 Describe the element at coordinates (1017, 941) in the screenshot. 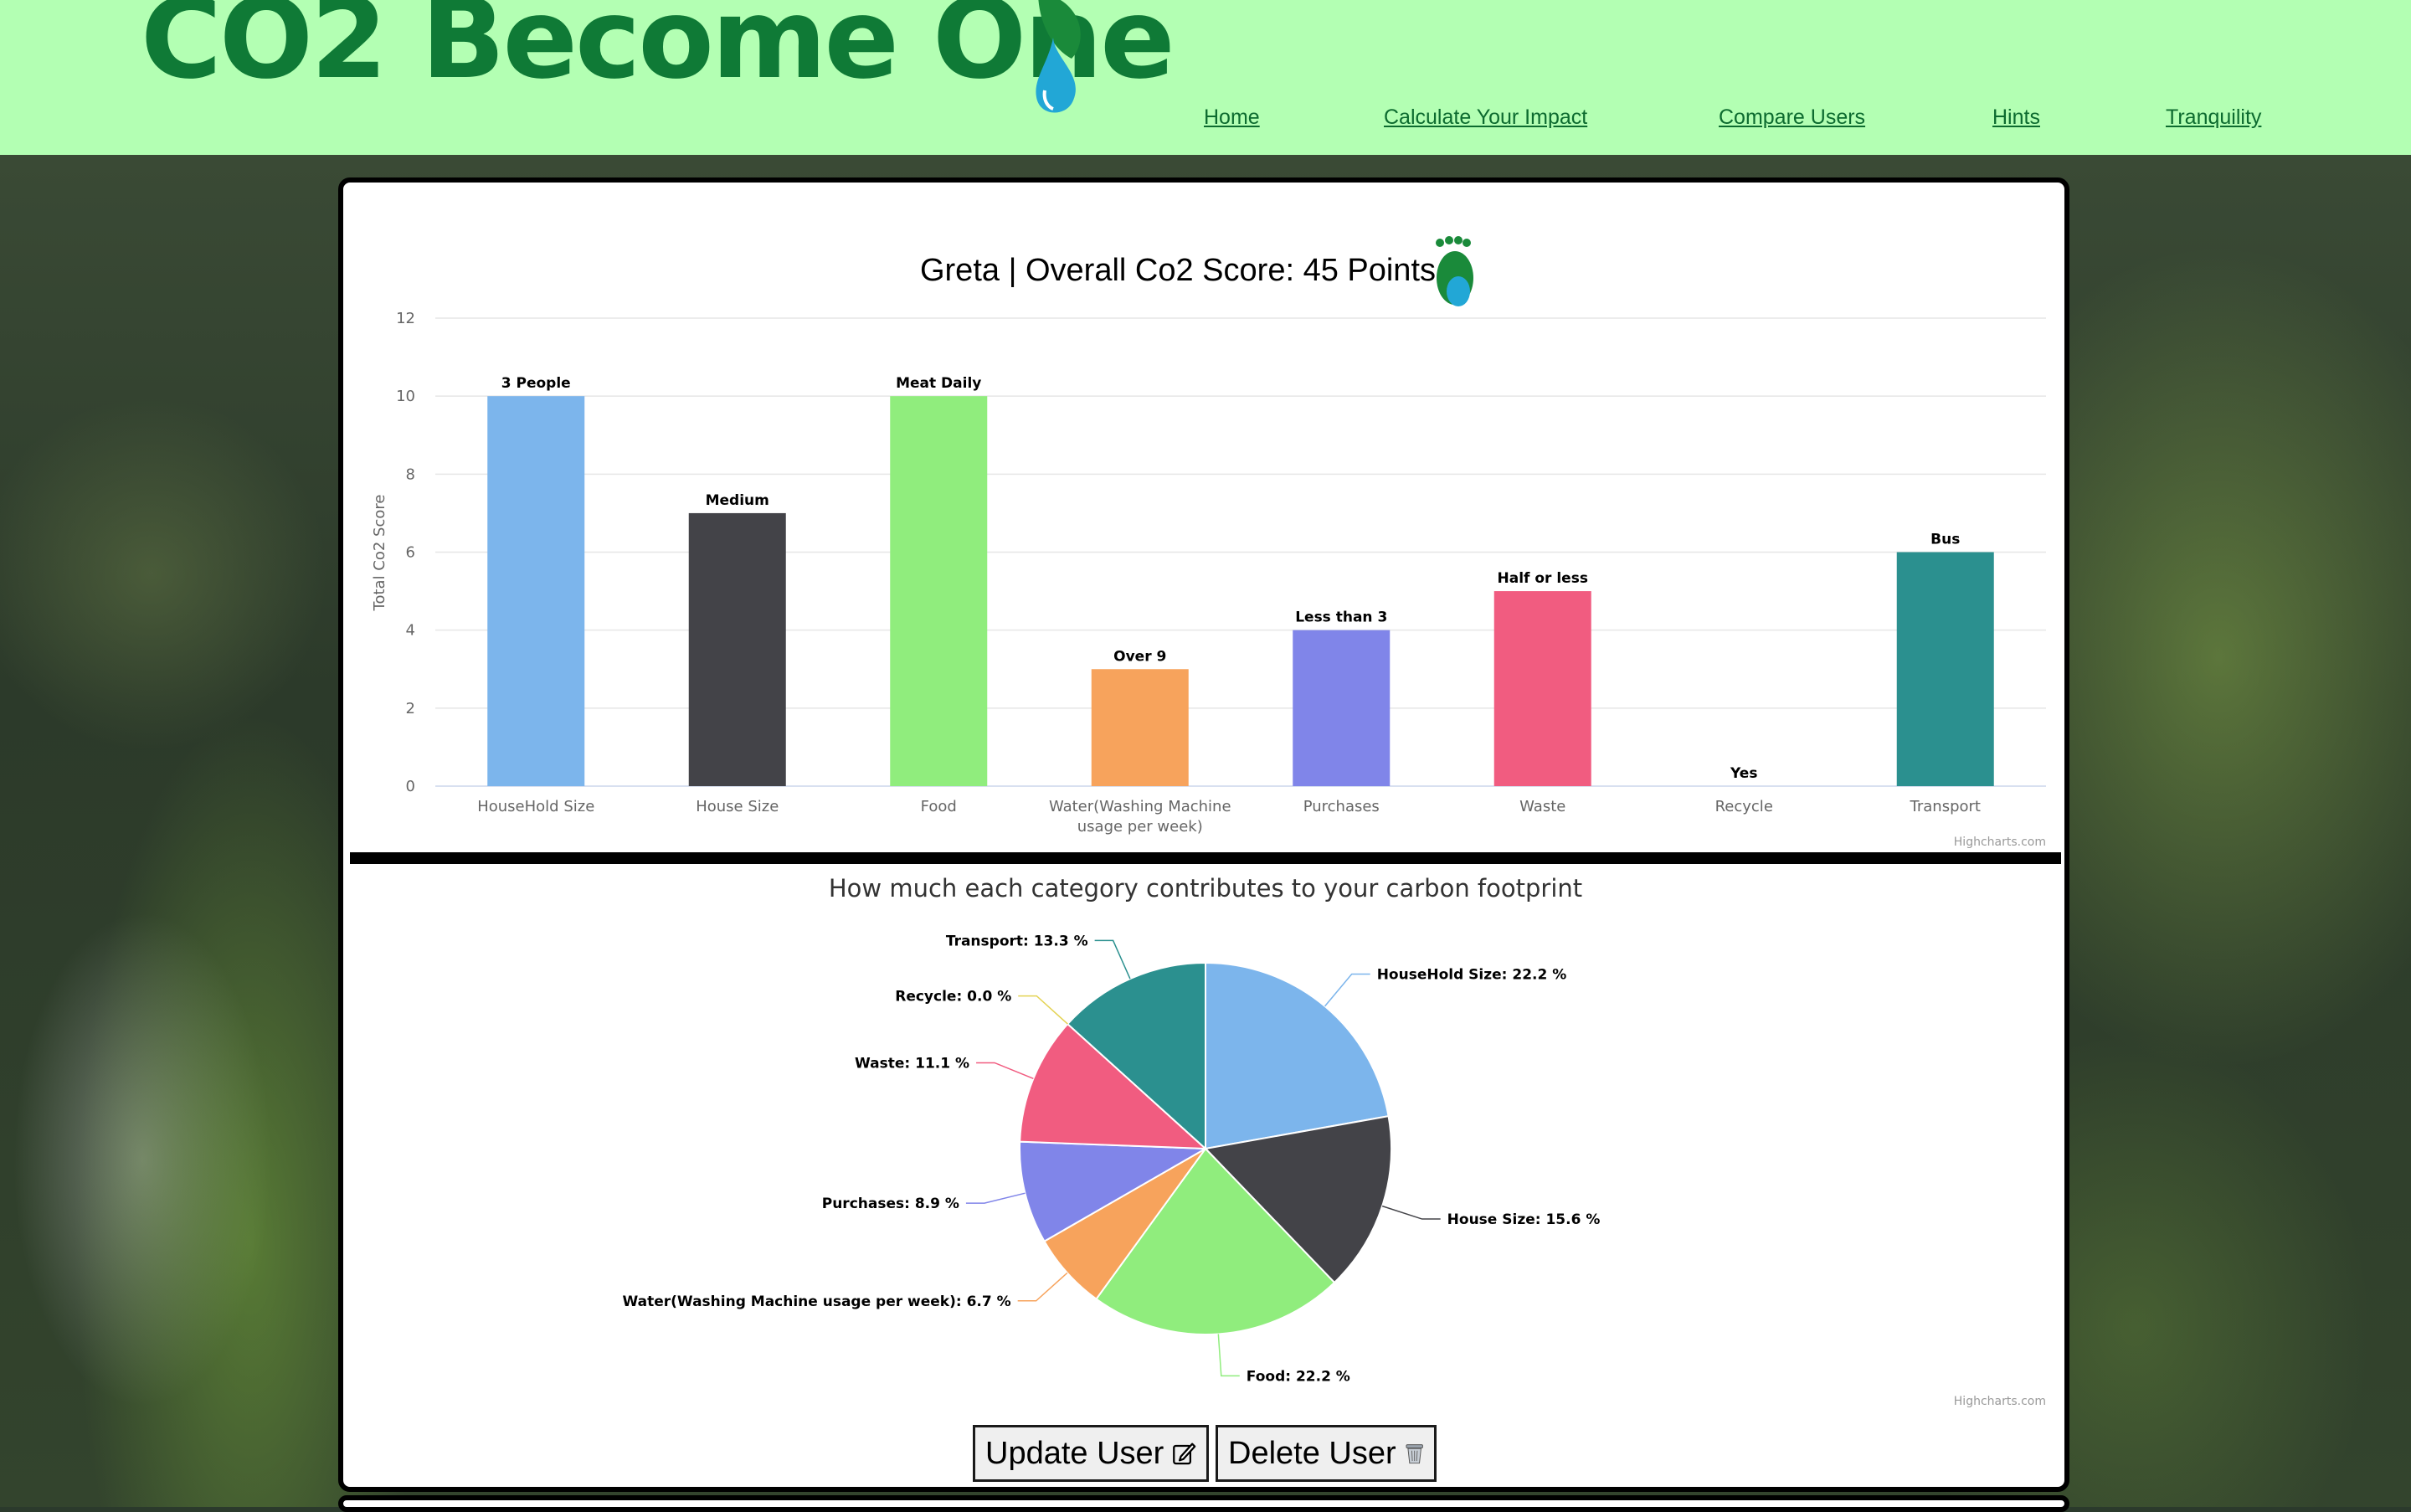

I see `pie-label: Transport: 13.3 %` at that location.